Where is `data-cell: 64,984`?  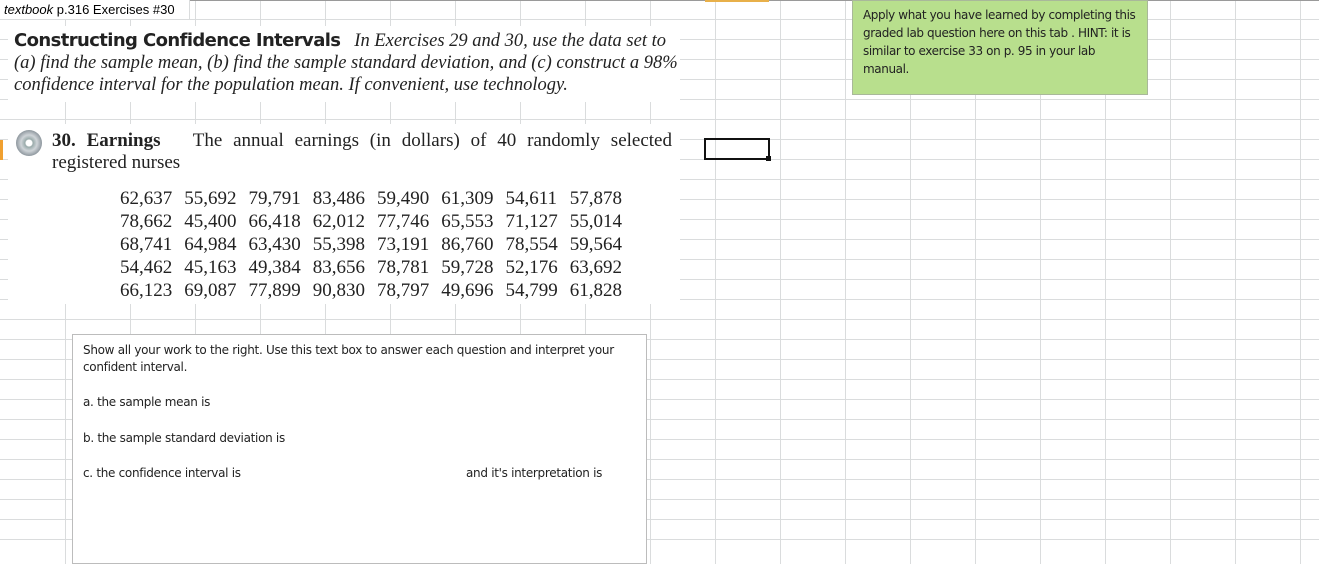 data-cell: 64,984 is located at coordinates (210, 244).